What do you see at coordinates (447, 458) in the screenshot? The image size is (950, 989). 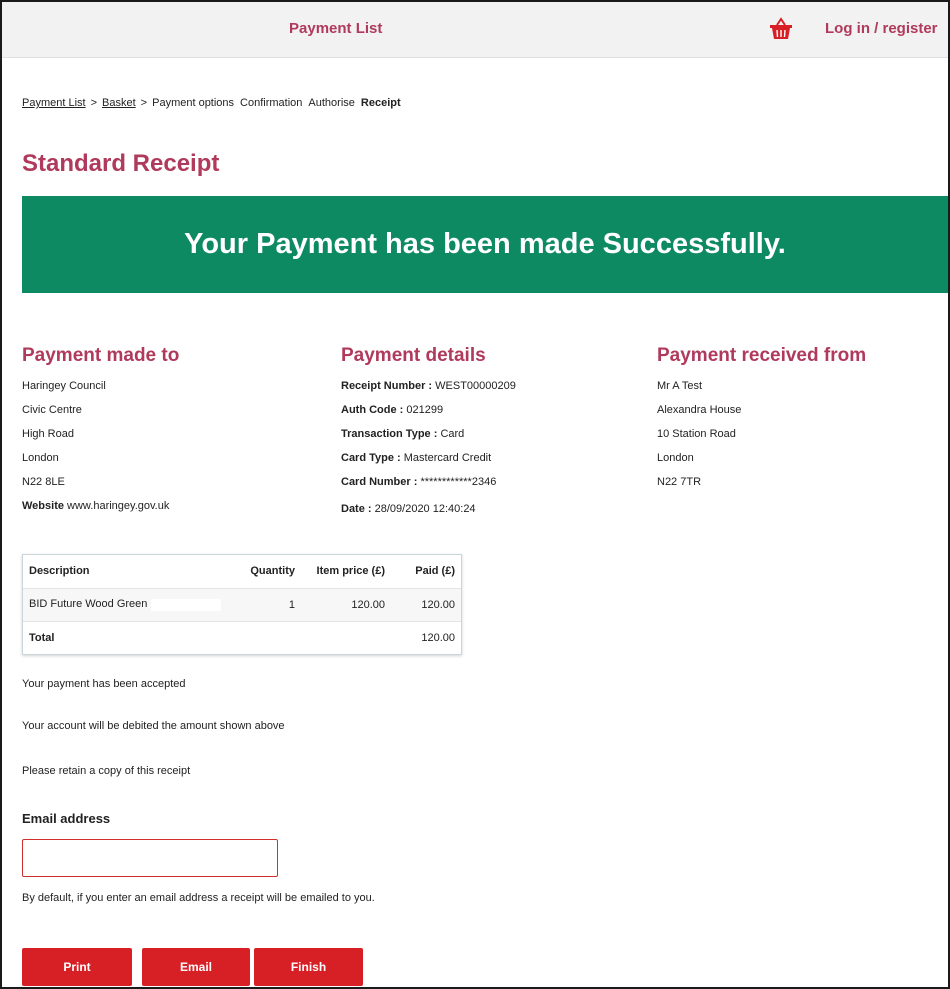 I see `detail-value: Mastercard Credit` at bounding box center [447, 458].